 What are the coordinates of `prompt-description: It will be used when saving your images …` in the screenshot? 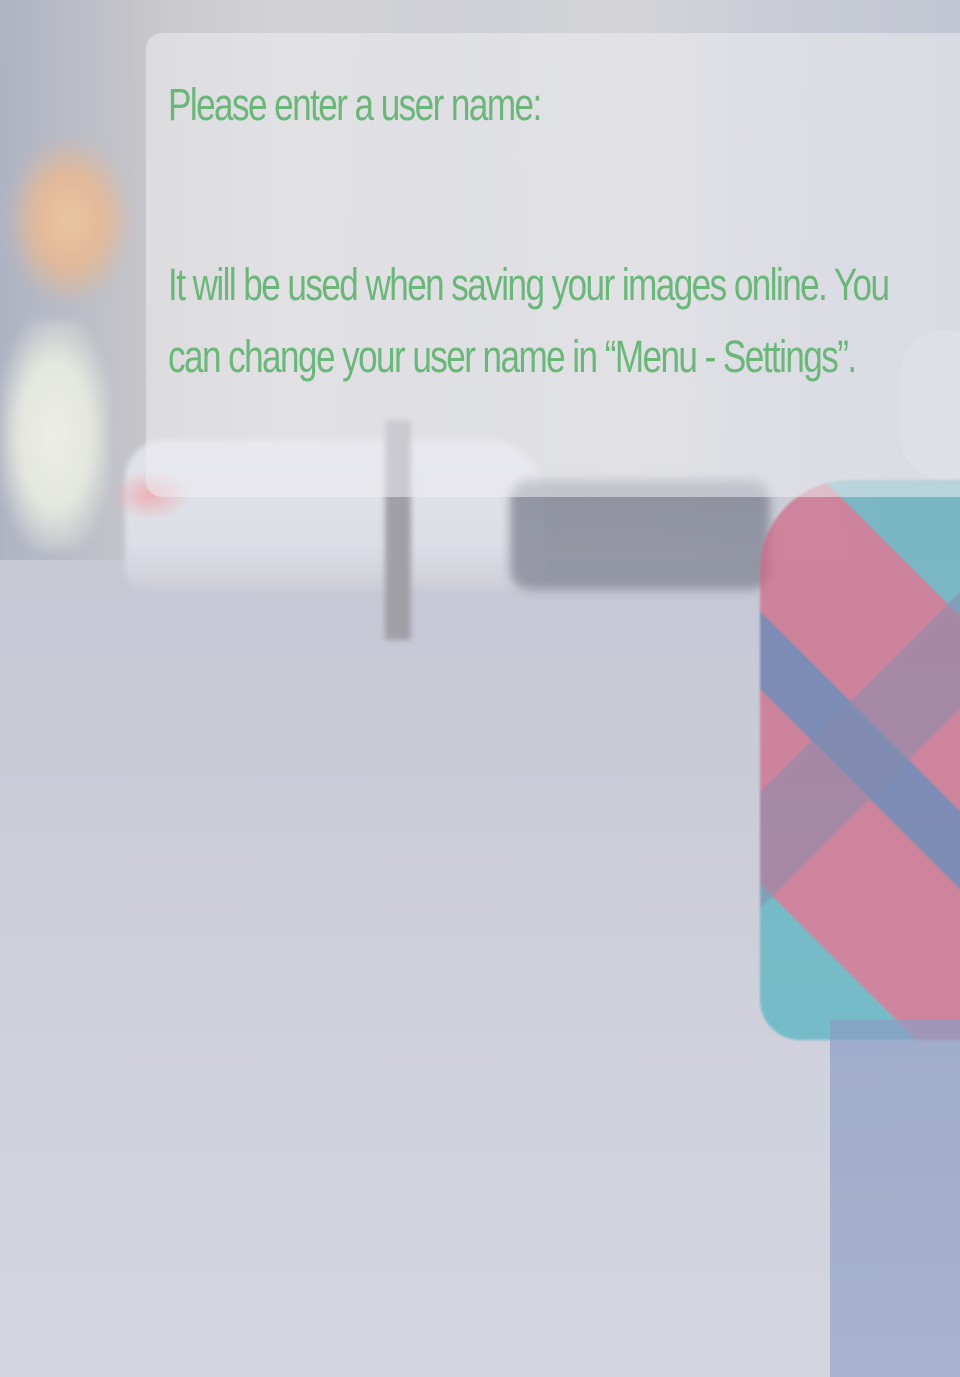 It's located at (529, 320).